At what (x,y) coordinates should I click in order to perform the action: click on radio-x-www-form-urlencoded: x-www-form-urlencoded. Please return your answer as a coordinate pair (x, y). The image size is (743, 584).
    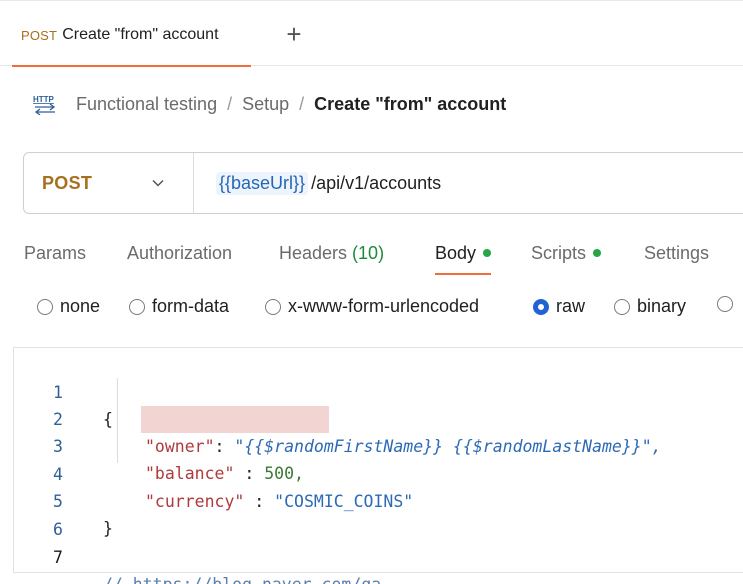
    Looking at the image, I should click on (372, 306).